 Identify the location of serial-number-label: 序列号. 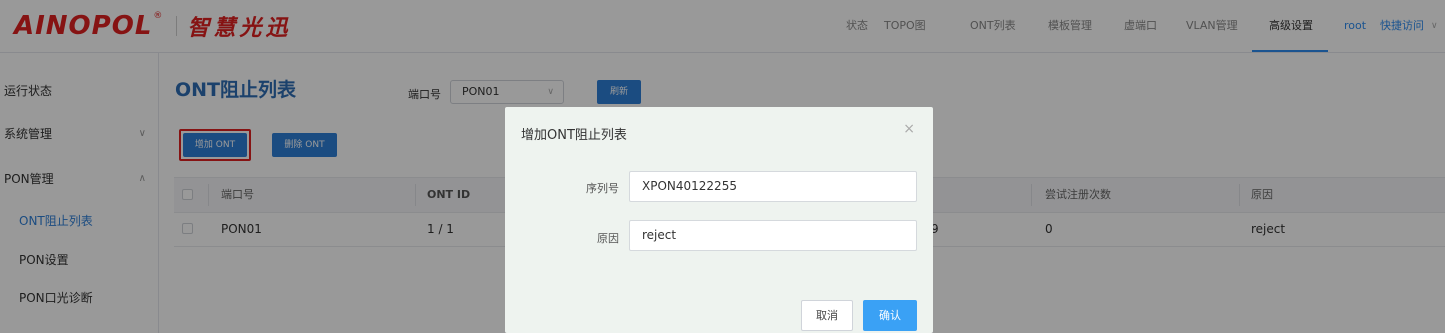
(602, 188).